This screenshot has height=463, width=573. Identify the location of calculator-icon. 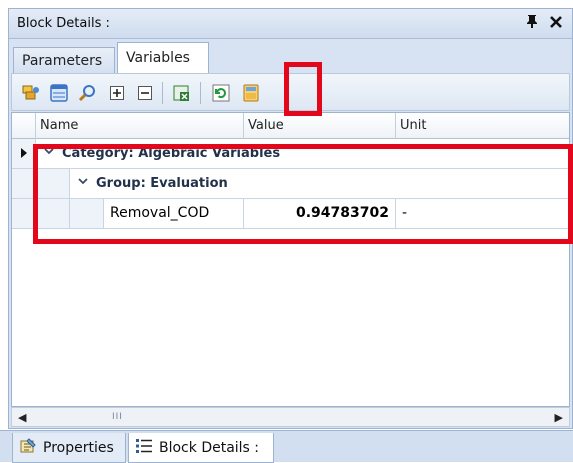
(251, 93).